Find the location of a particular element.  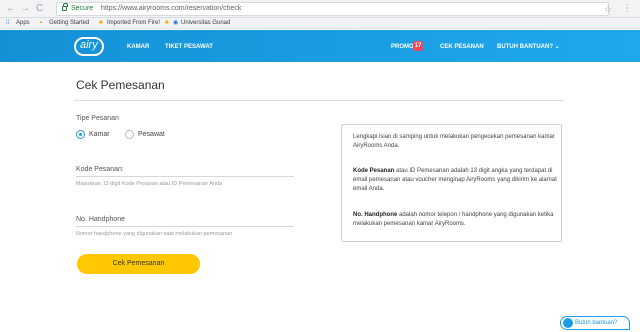

secure-label: Secure is located at coordinates (82, 8).